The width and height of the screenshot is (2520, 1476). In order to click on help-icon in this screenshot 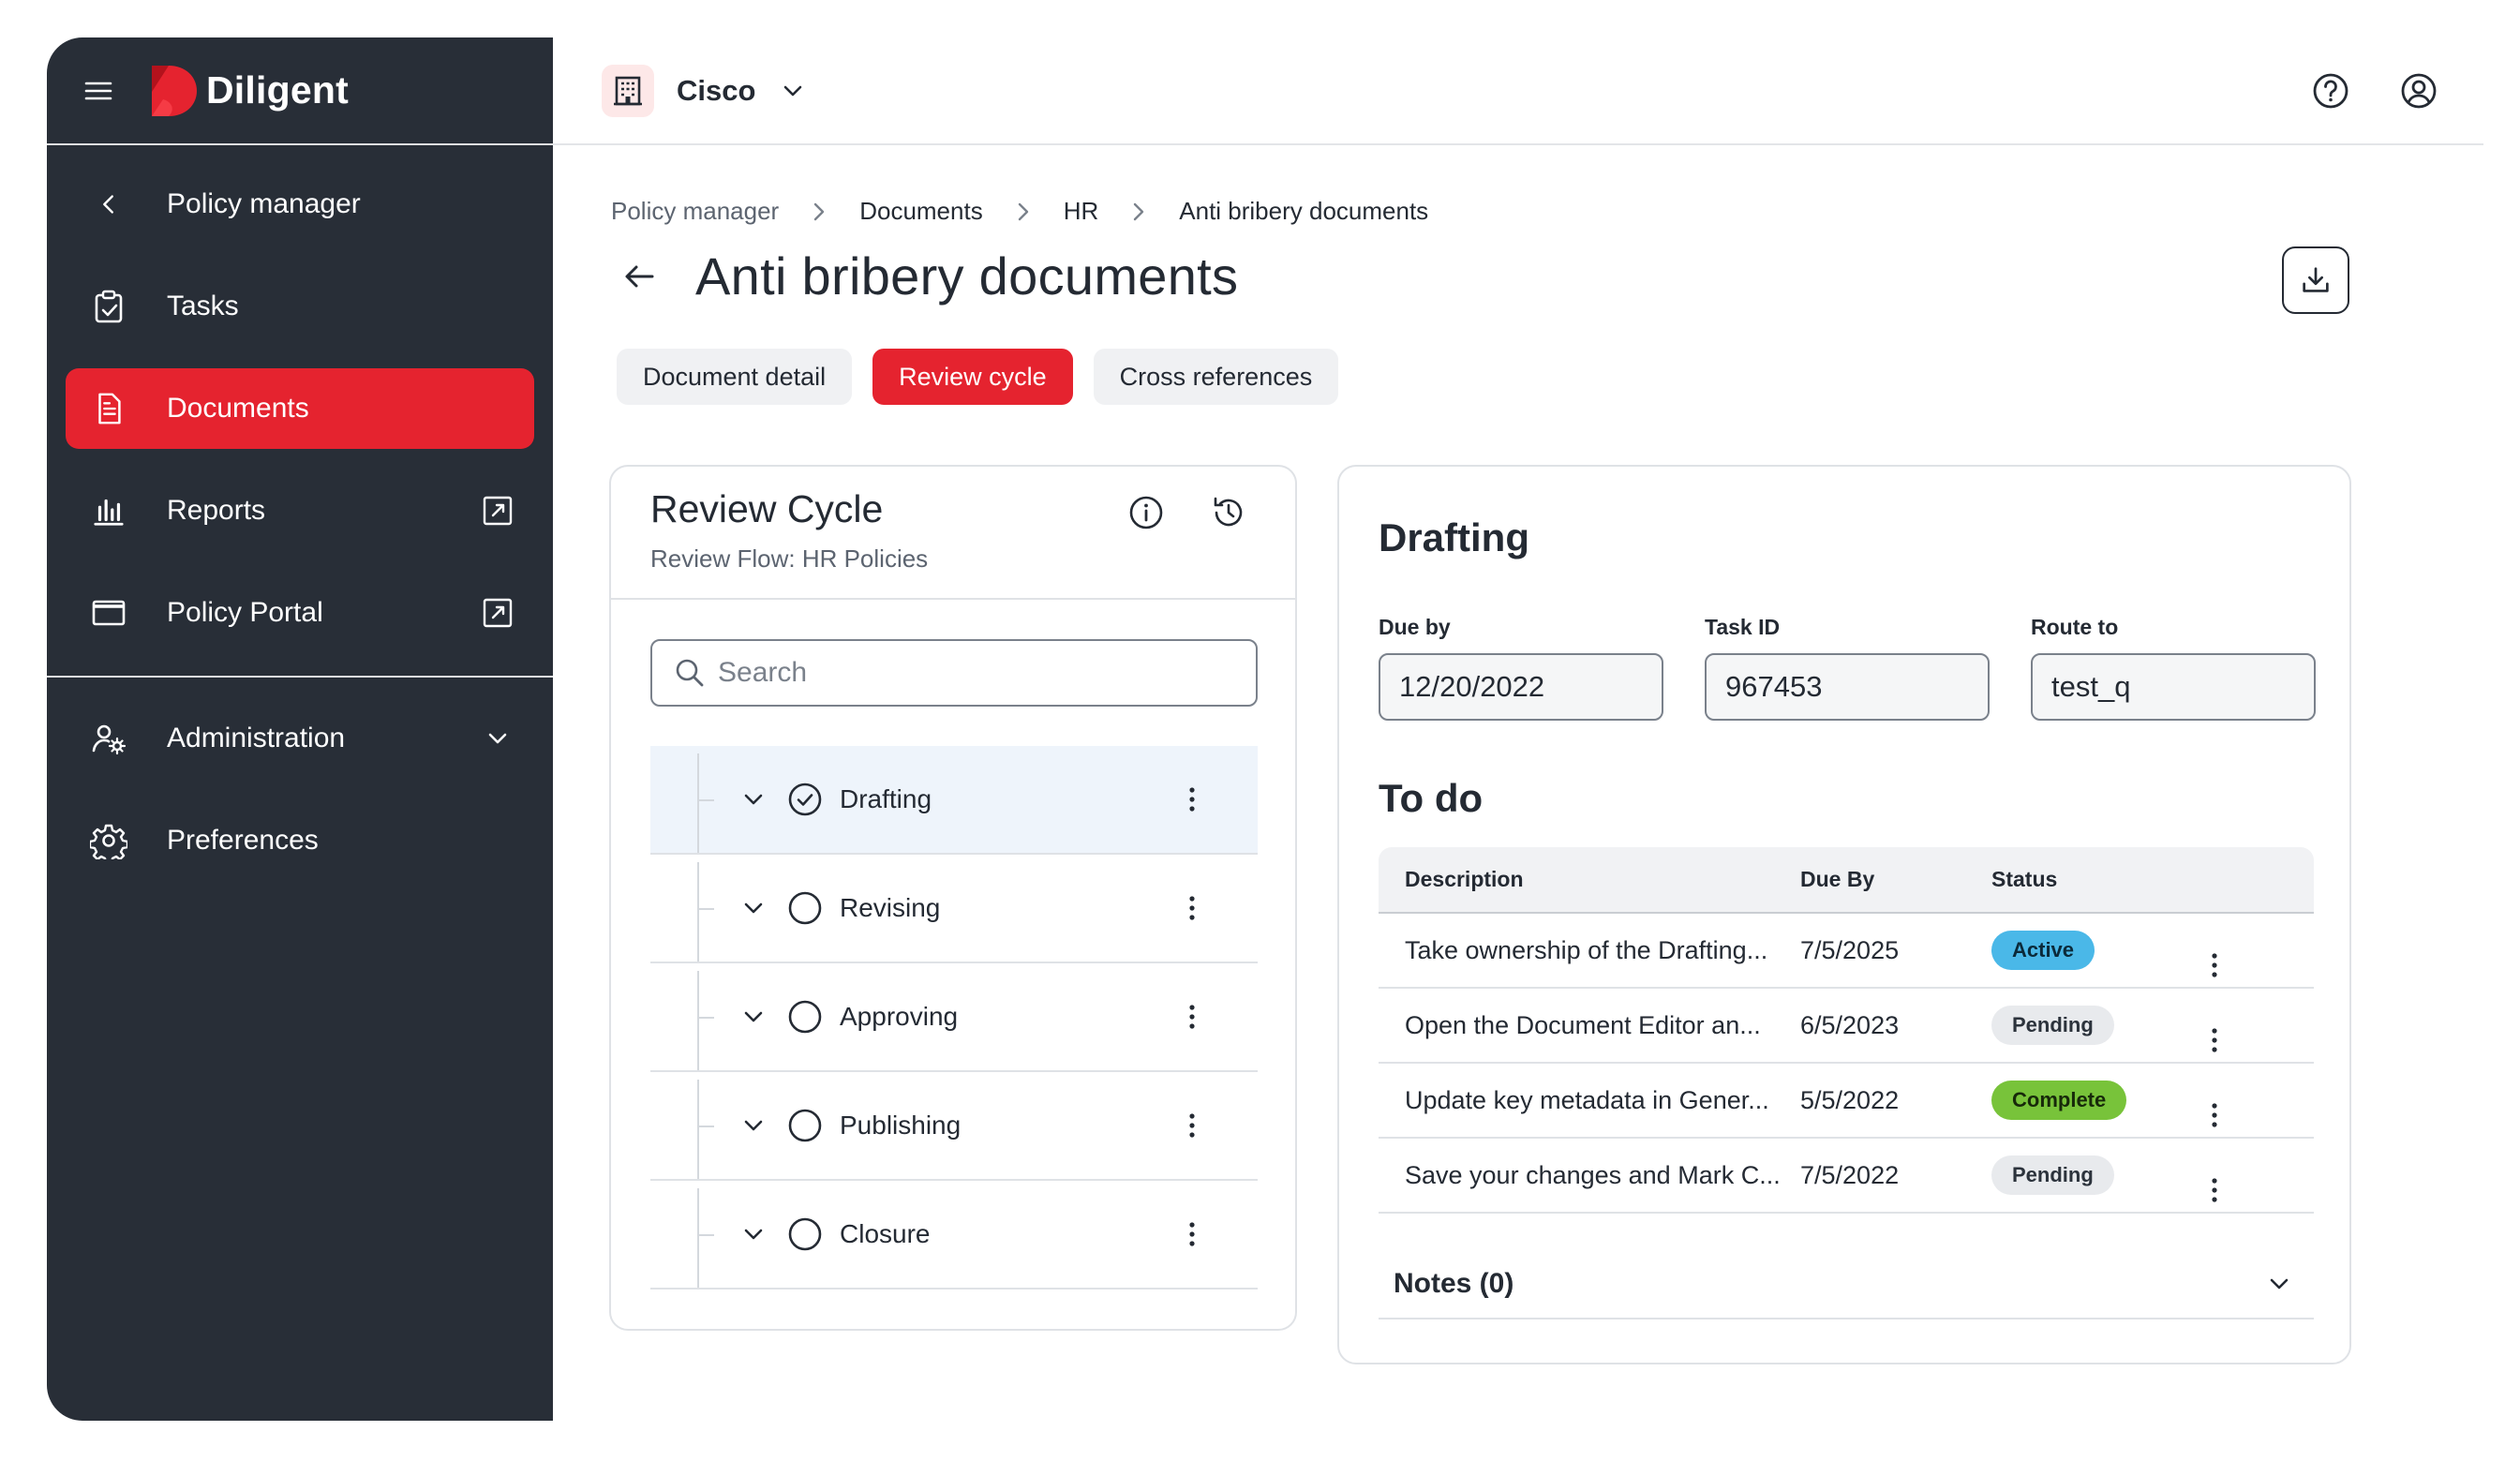, I will do `click(2330, 91)`.